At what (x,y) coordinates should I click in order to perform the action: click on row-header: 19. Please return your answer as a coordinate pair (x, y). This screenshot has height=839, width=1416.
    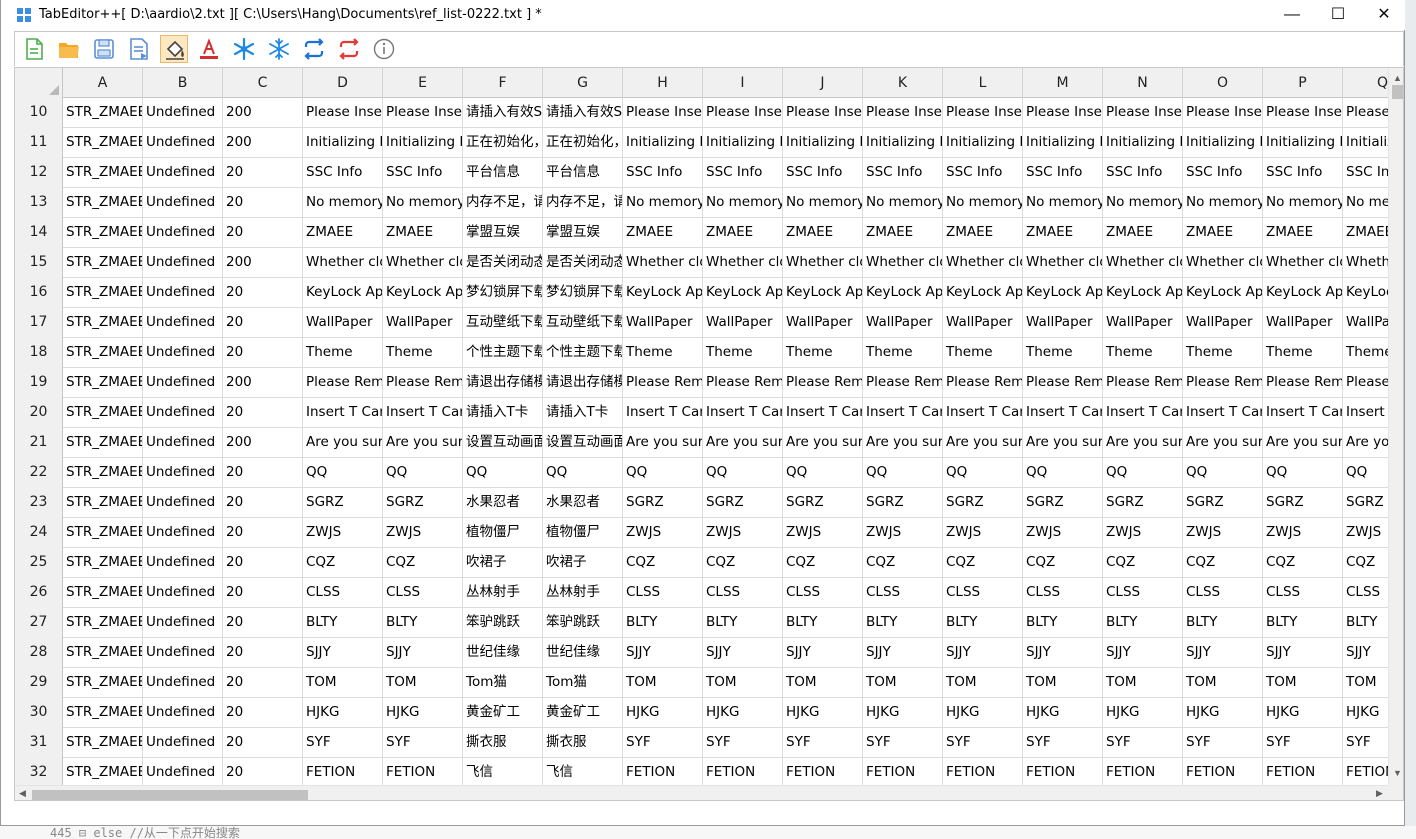
    Looking at the image, I should click on (39, 383).